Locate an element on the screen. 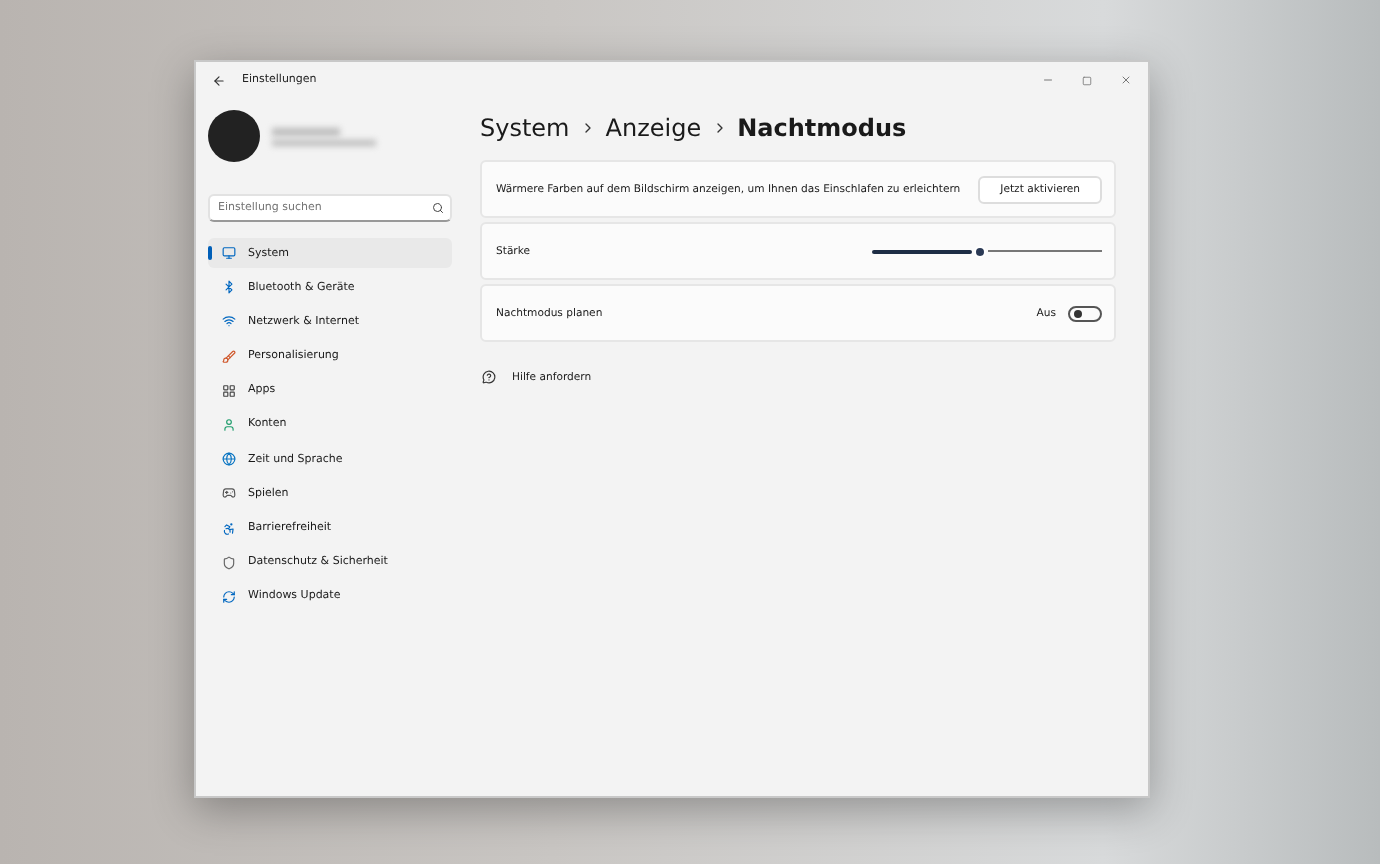  strength-slider is located at coordinates (987, 251).